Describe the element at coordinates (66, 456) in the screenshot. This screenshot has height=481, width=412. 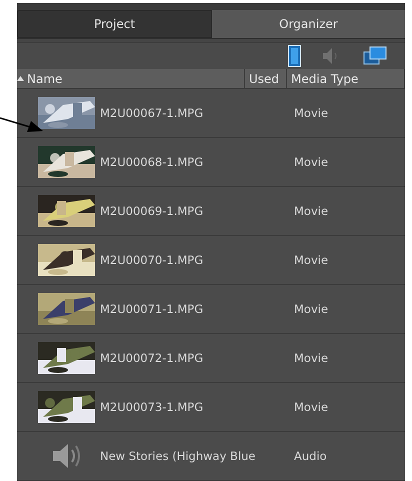
I see `speaker-icon` at that location.